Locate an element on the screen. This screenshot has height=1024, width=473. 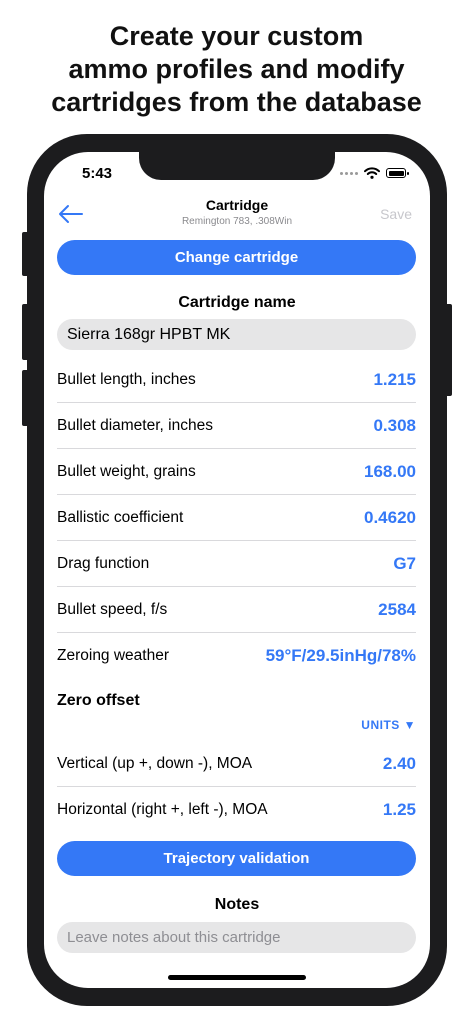
row-horizontal-offset: Horizontal (right +, left -), MOA 1.25 is located at coordinates (236, 810).